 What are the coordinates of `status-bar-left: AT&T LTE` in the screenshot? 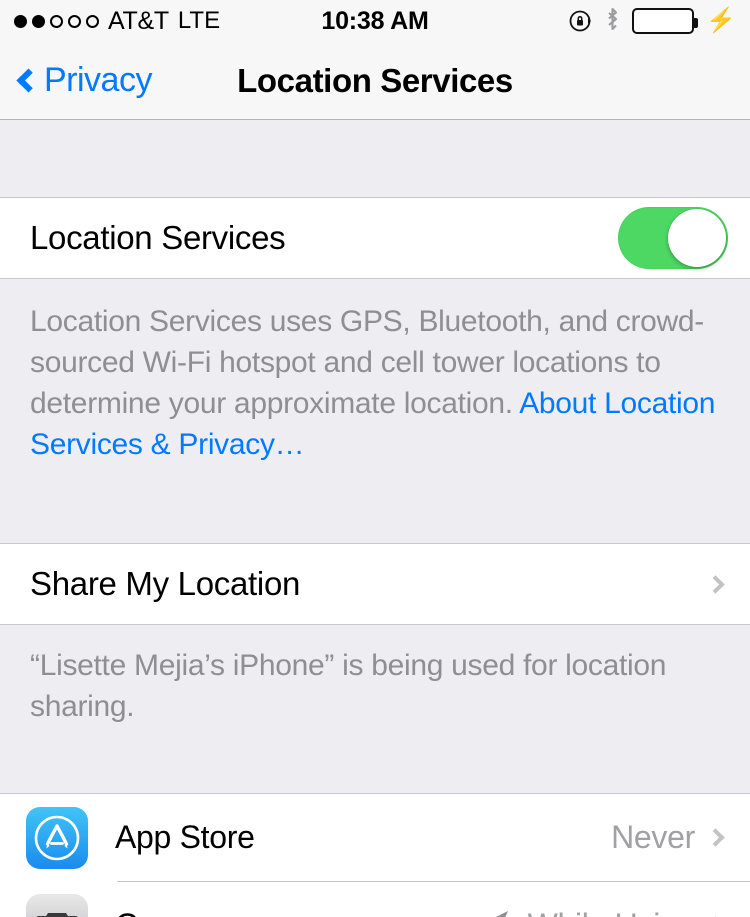 It's located at (117, 21).